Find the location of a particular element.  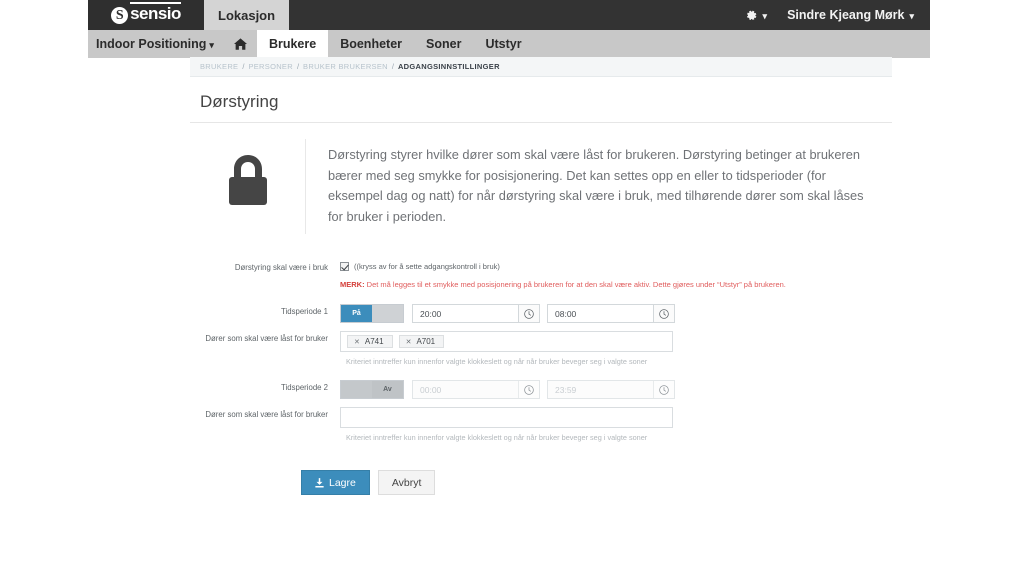

lock-icon-column is located at coordinates (247, 174).